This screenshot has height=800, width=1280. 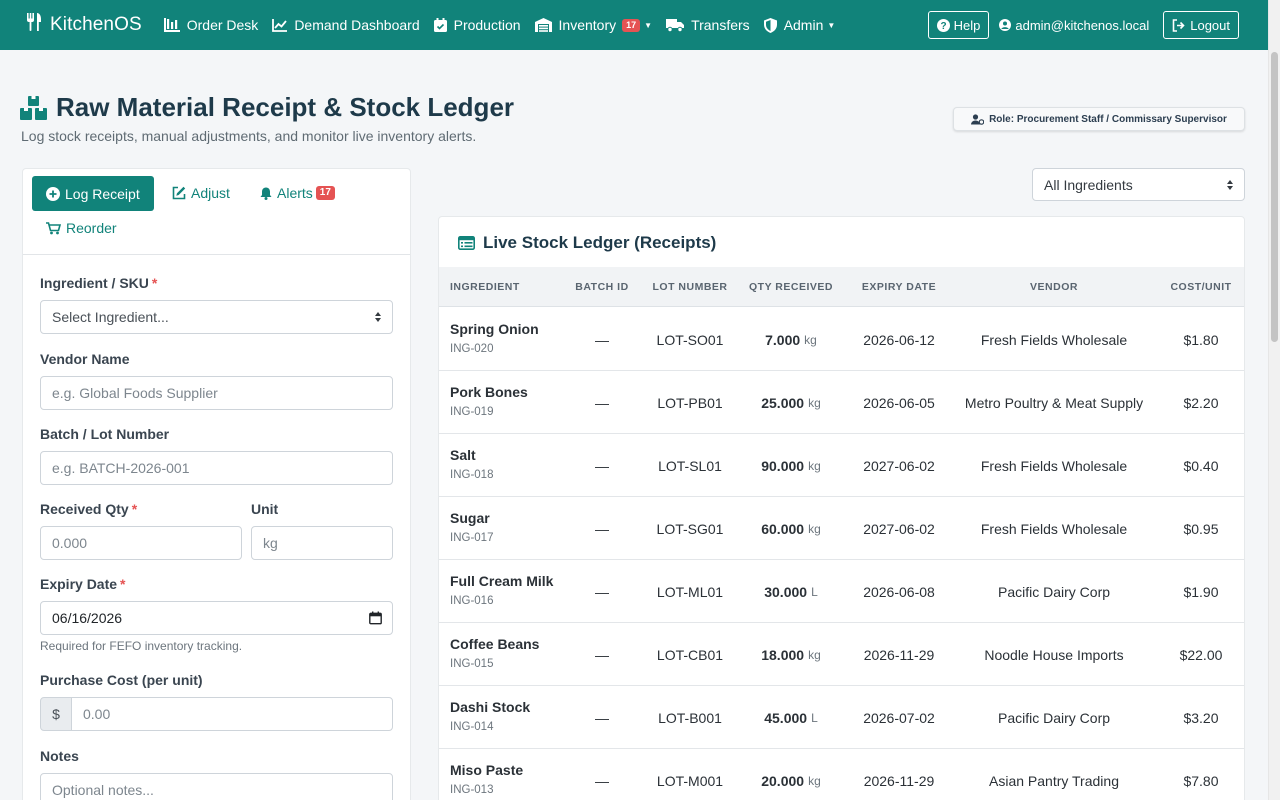 I want to click on help-button: ? Help, so click(x=958, y=25).